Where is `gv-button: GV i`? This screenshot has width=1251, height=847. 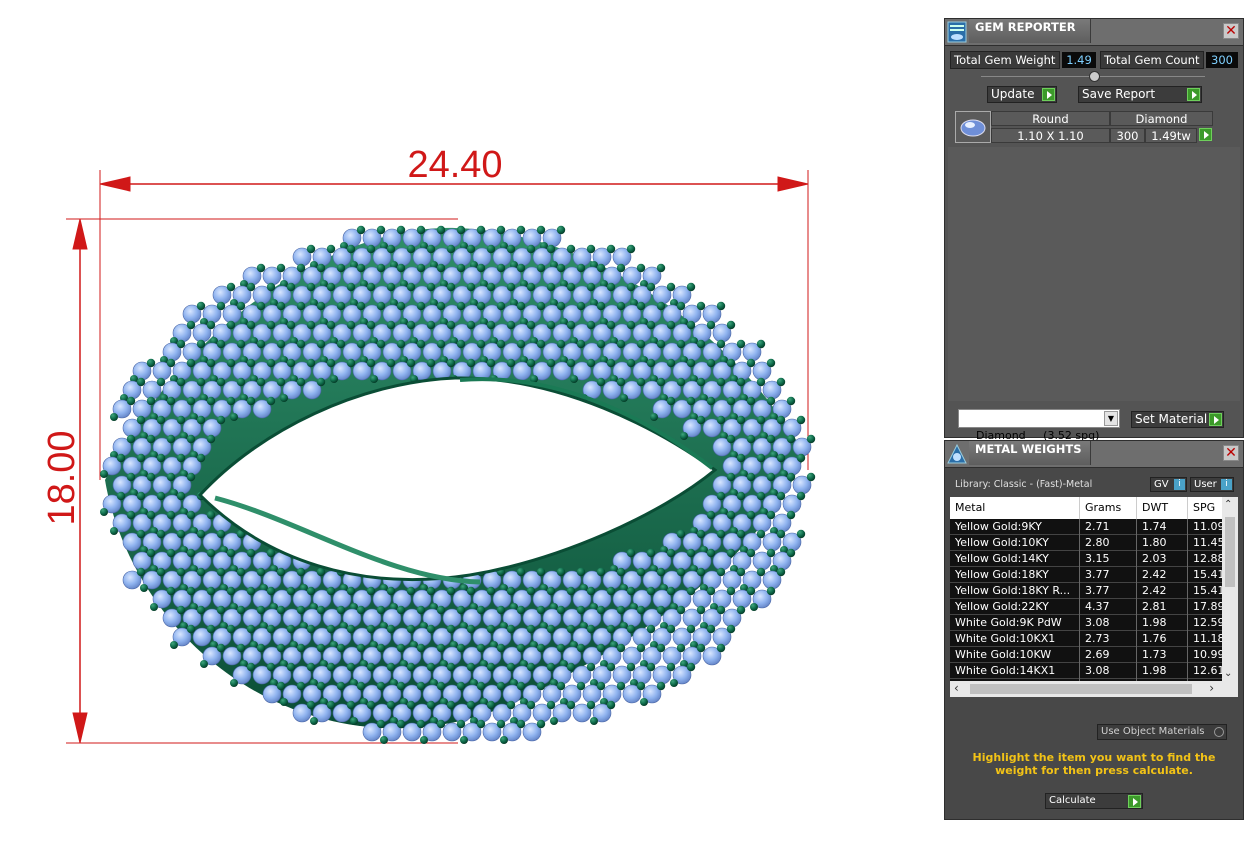 gv-button: GV i is located at coordinates (1168, 484).